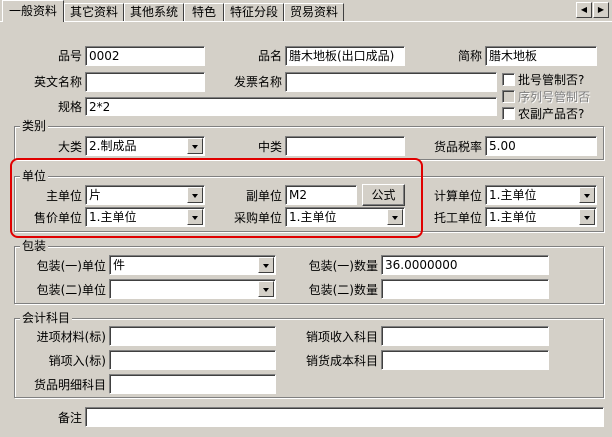 The width and height of the screenshot is (612, 437). Describe the element at coordinates (465, 360) in the screenshot. I see `sales-cost-input` at that location.